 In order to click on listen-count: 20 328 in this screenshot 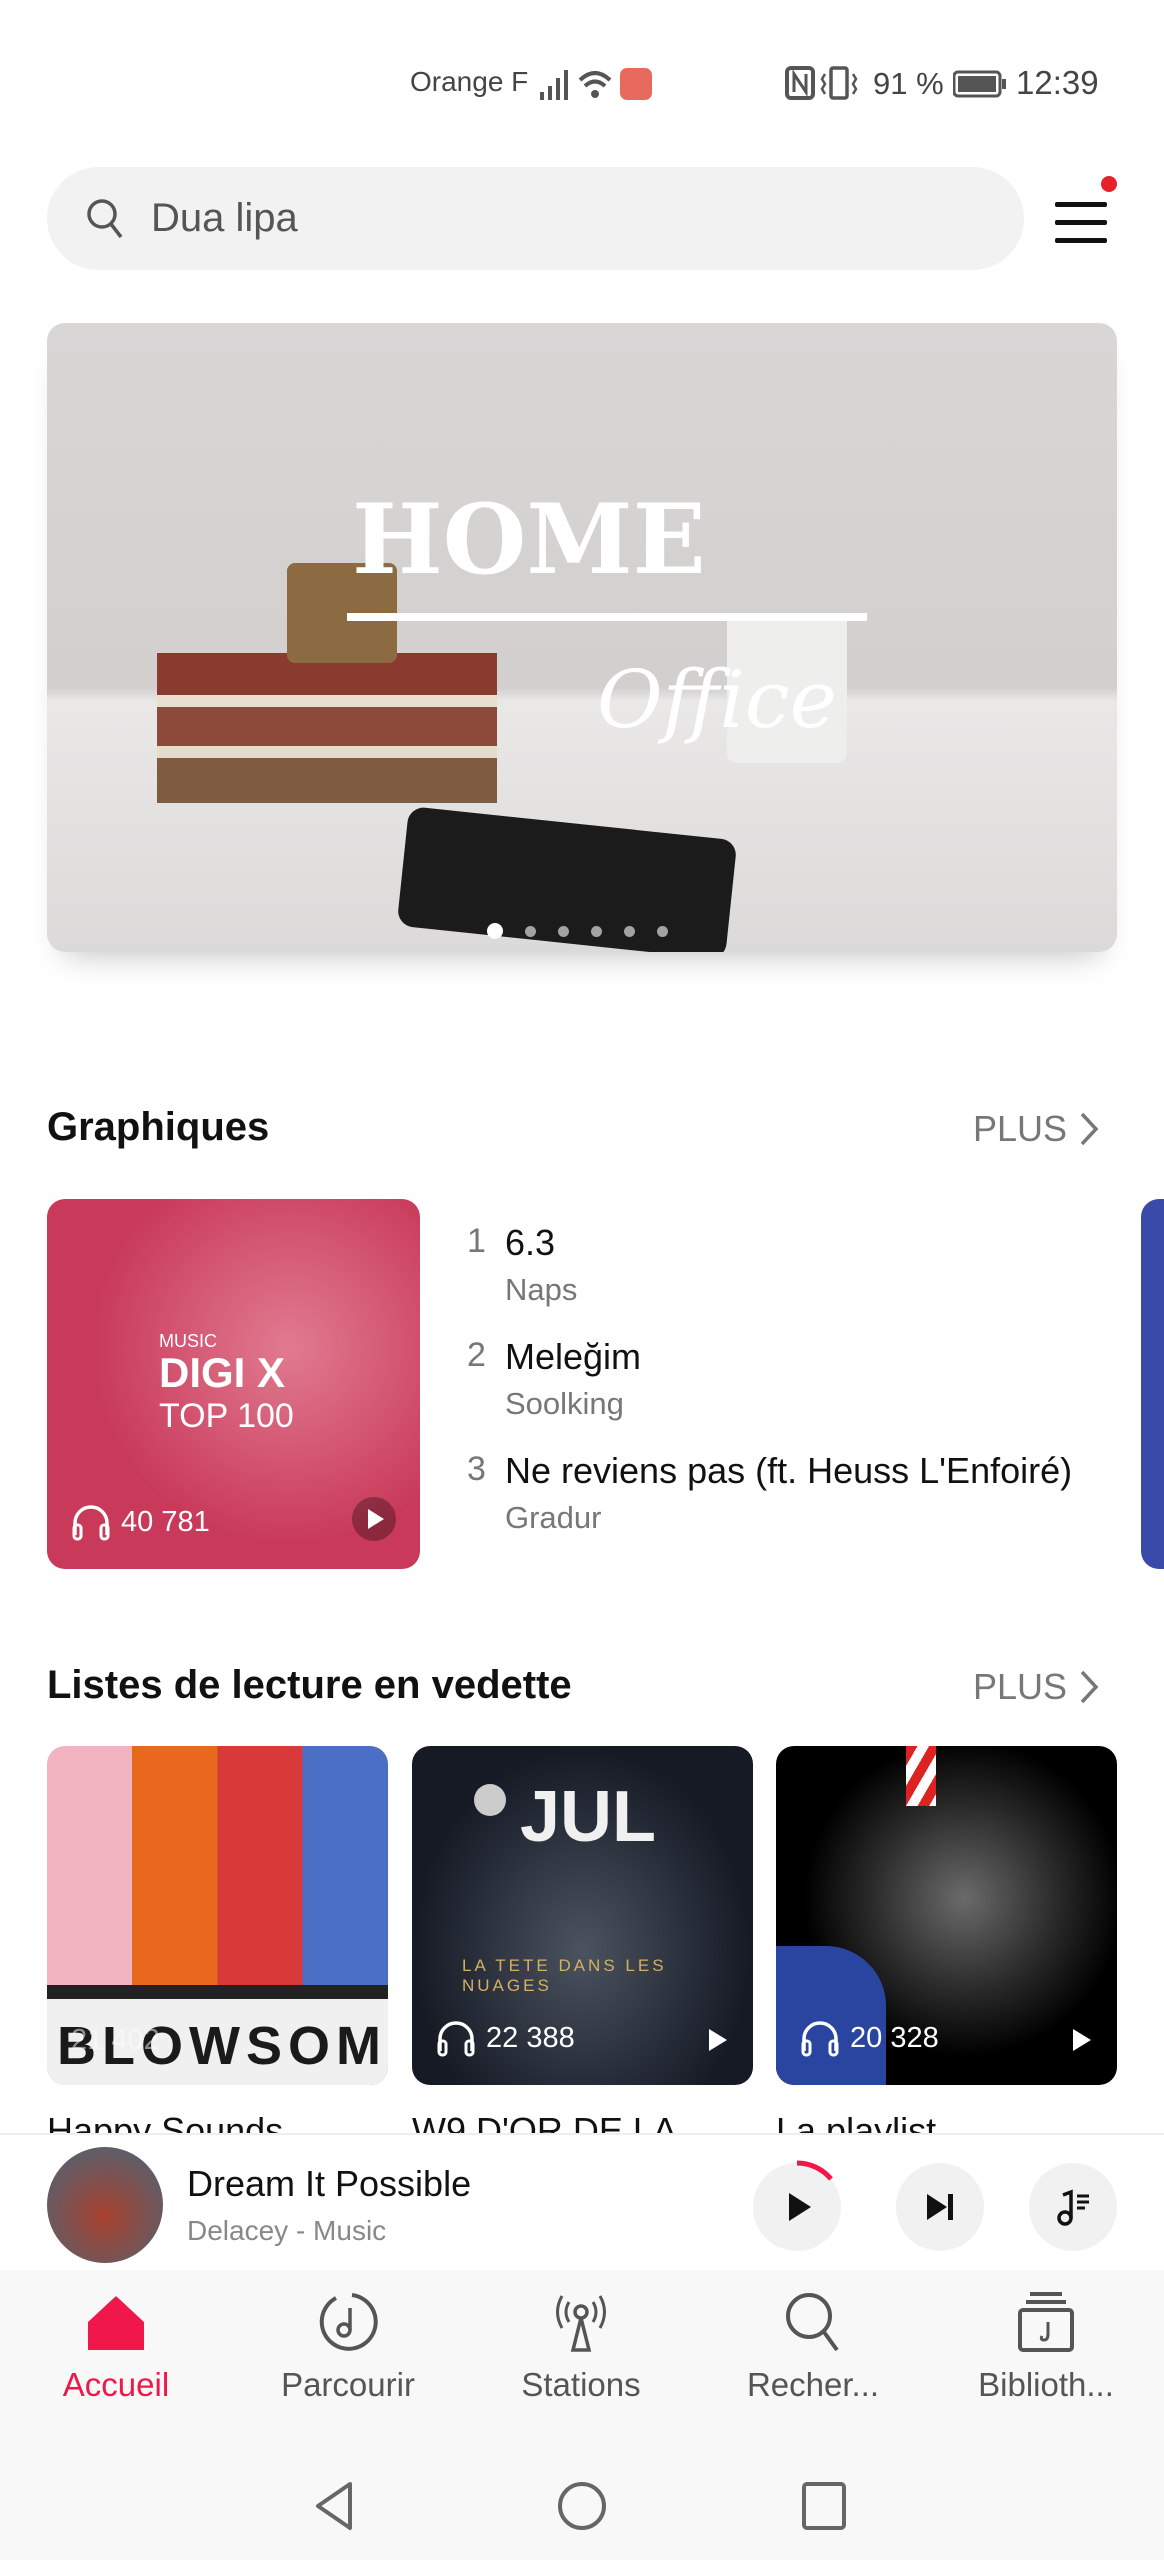, I will do `click(869, 2038)`.